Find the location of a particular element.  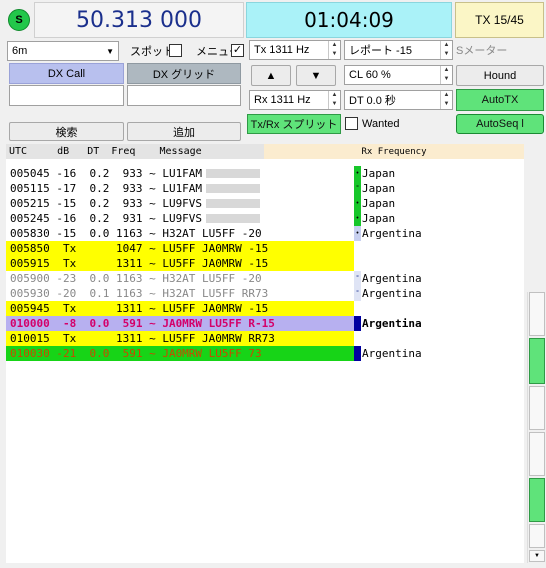

cq-marker-icon: ° is located at coordinates (357, 188).